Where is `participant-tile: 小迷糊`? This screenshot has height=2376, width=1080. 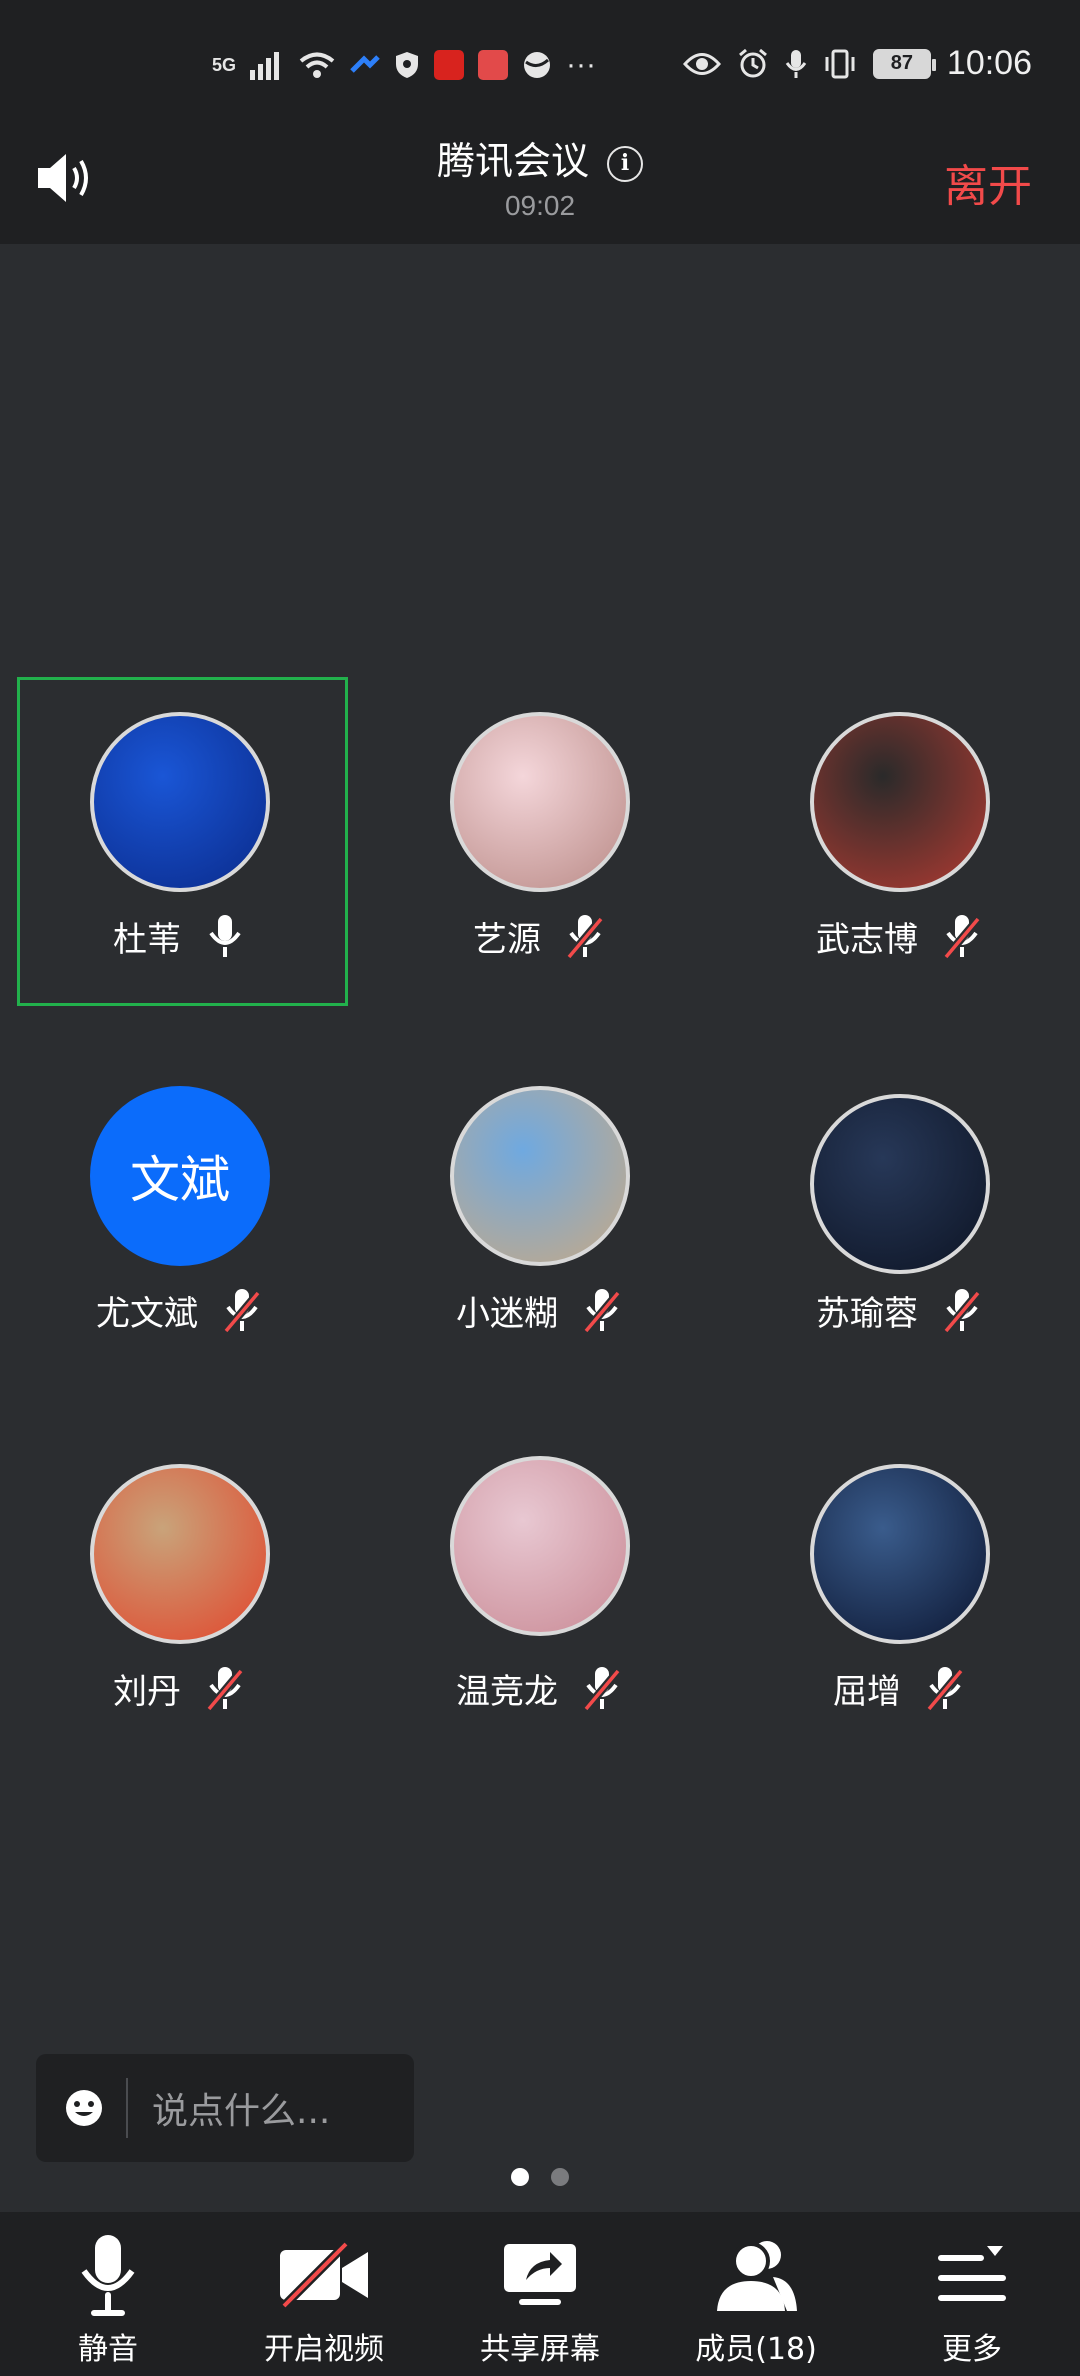
participant-tile: 小迷糊 is located at coordinates (540, 1214).